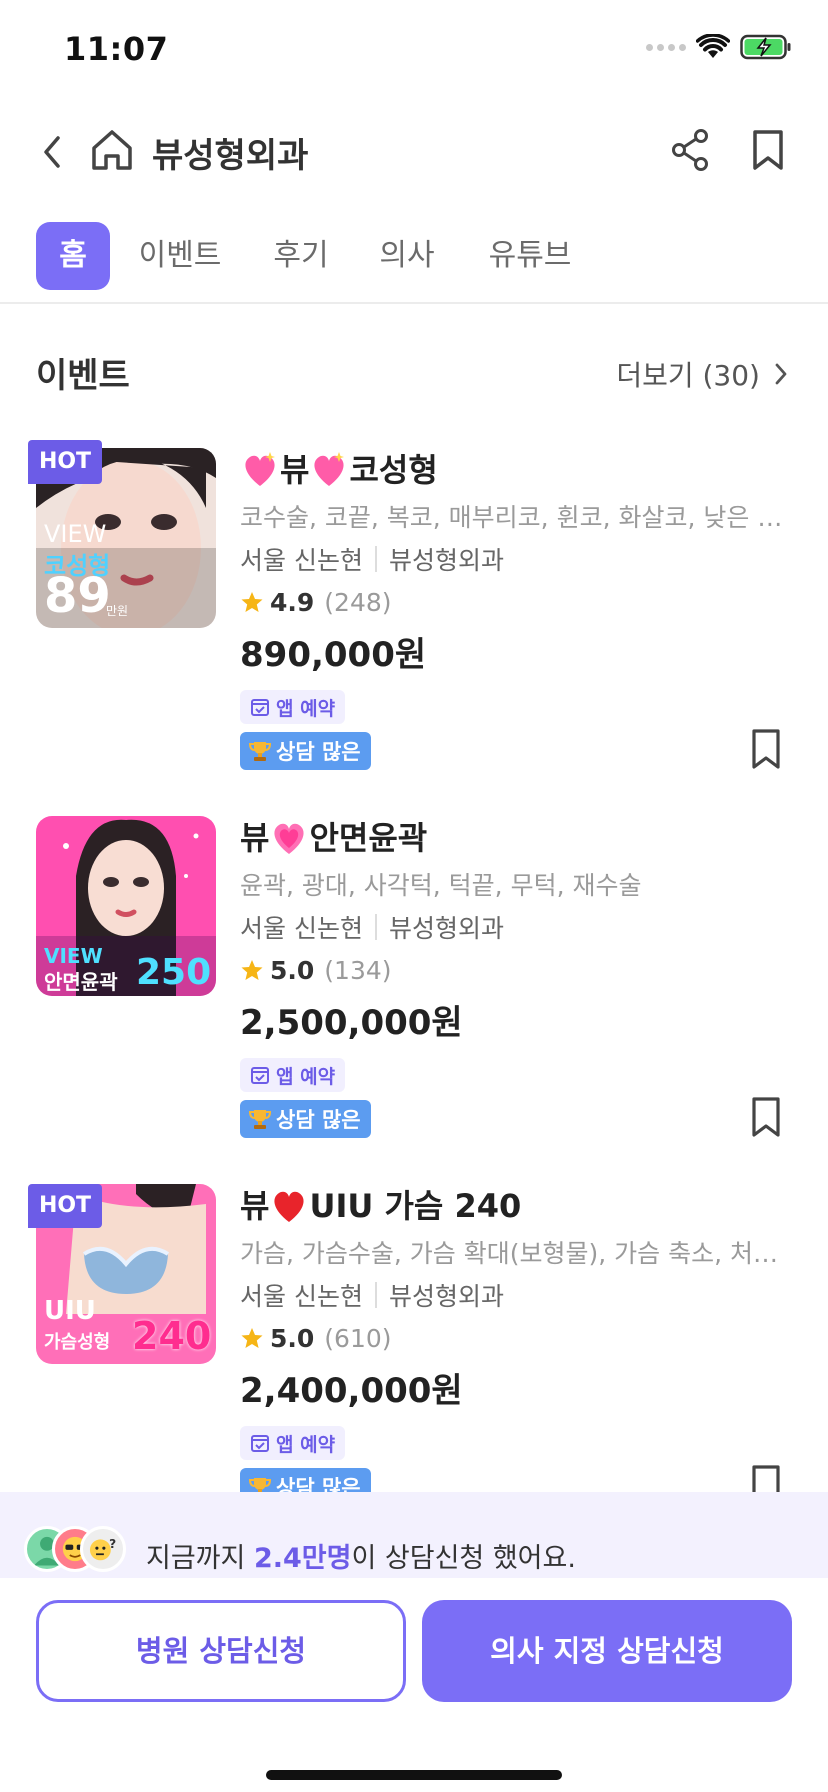  I want to click on share-button, so click(690, 150).